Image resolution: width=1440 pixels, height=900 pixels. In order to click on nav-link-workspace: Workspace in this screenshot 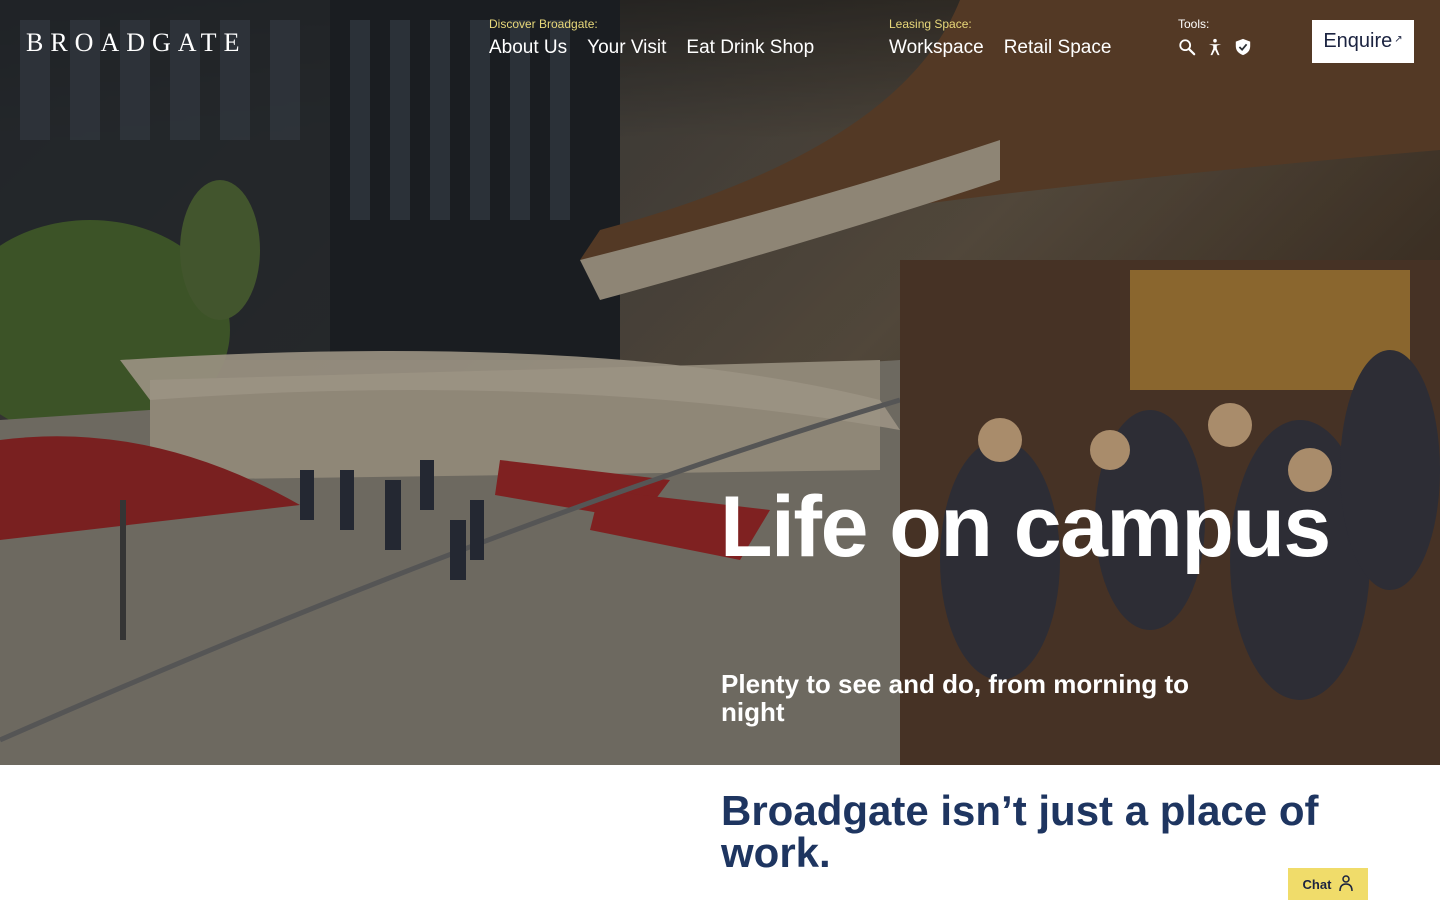, I will do `click(936, 48)`.